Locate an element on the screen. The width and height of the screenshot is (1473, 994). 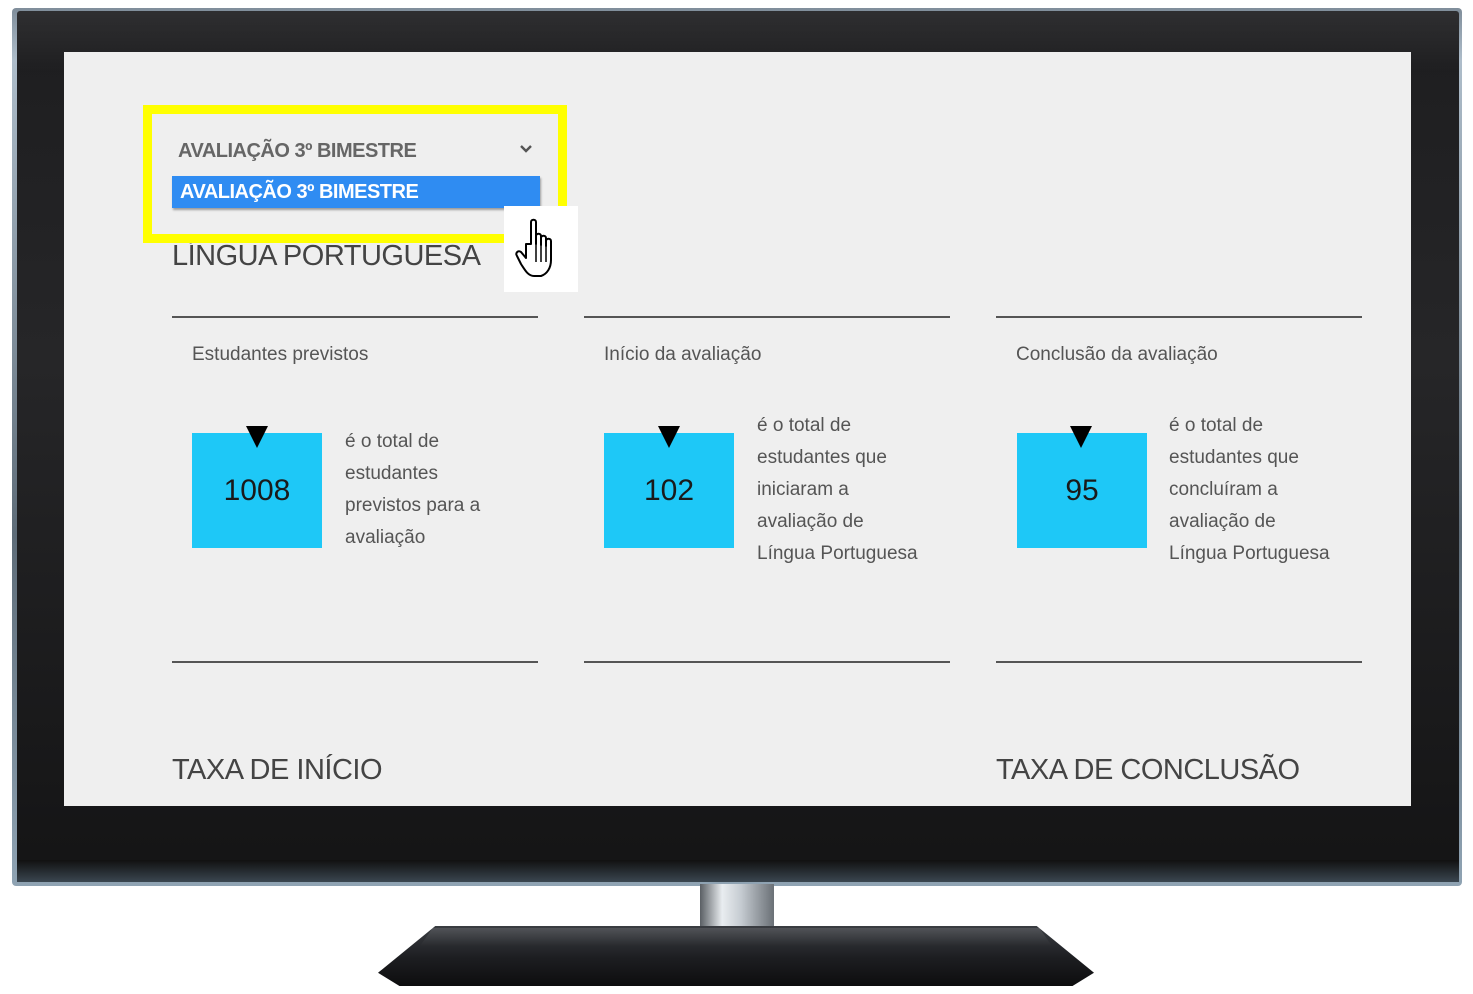
description-line: avaliação is located at coordinates (385, 537).